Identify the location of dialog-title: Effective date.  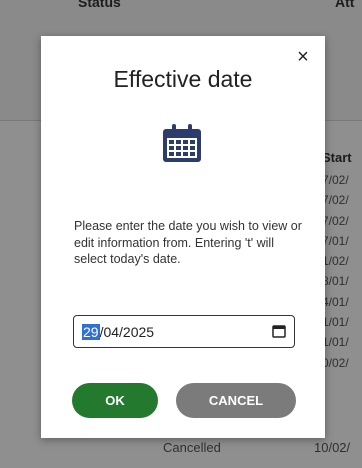
(183, 79).